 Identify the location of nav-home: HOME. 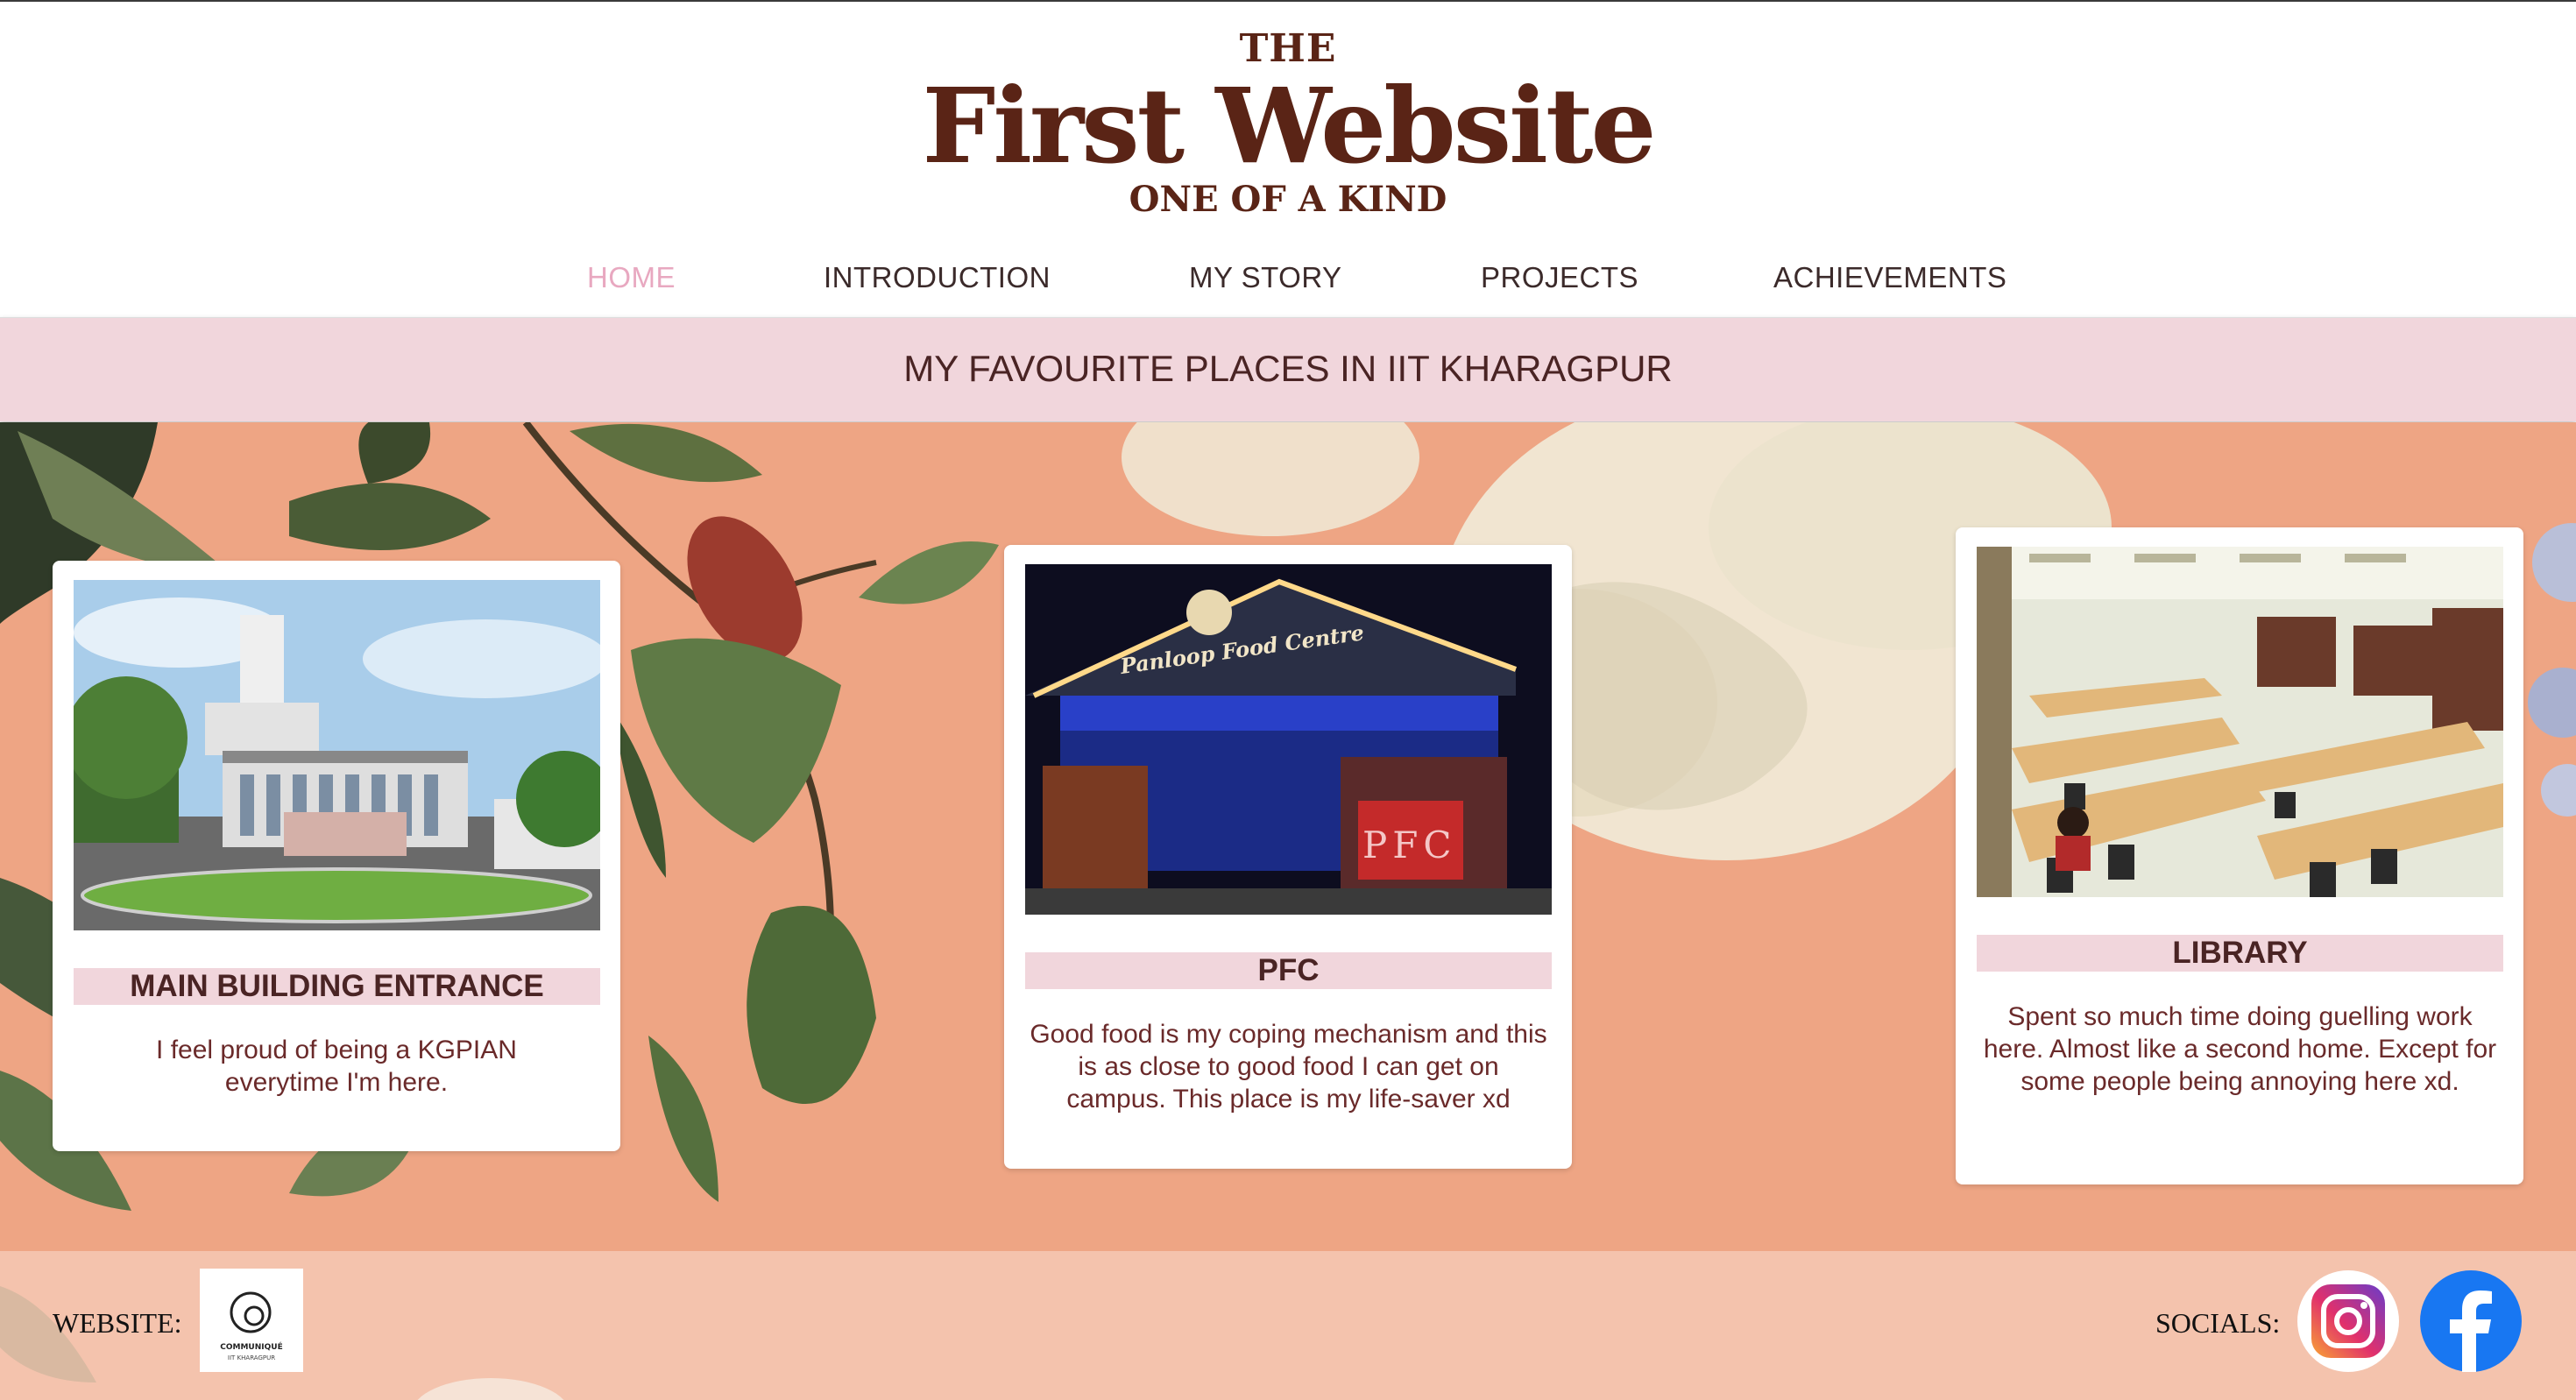
(631, 277).